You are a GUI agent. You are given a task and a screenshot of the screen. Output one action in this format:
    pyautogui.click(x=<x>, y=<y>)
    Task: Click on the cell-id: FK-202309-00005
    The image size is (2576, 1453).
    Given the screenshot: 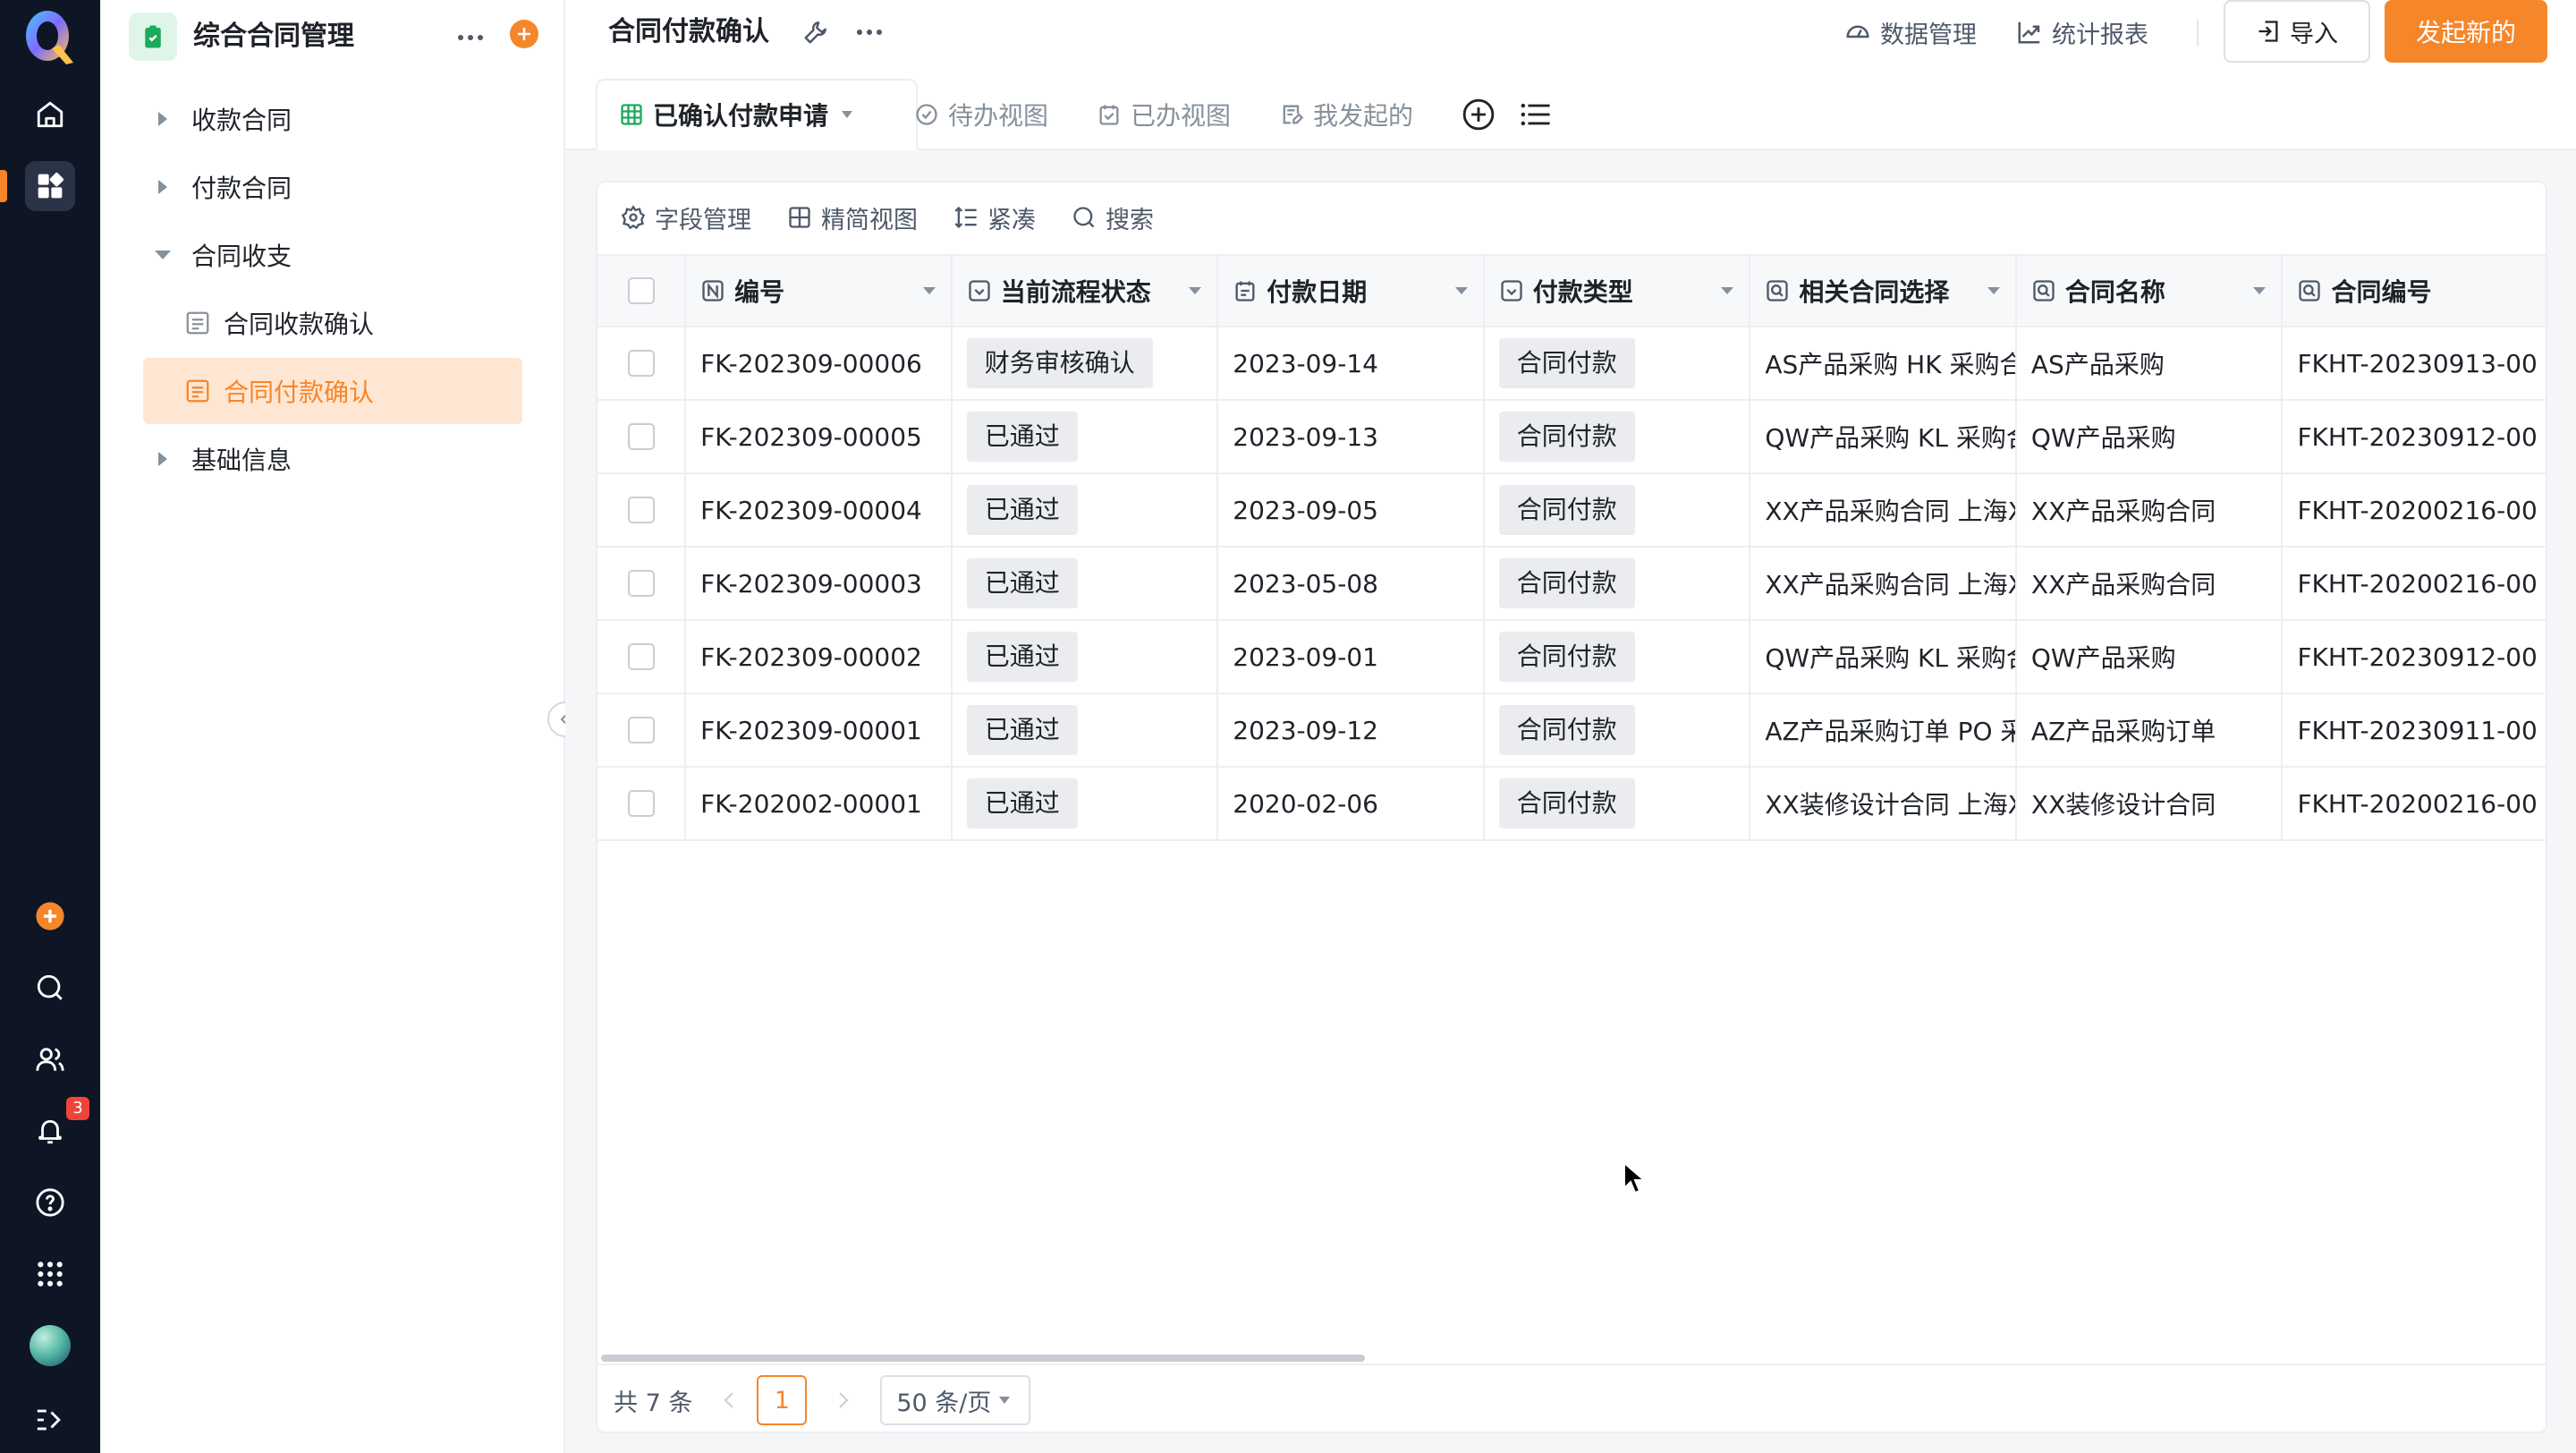 What is the action you would take?
    pyautogui.click(x=819, y=436)
    